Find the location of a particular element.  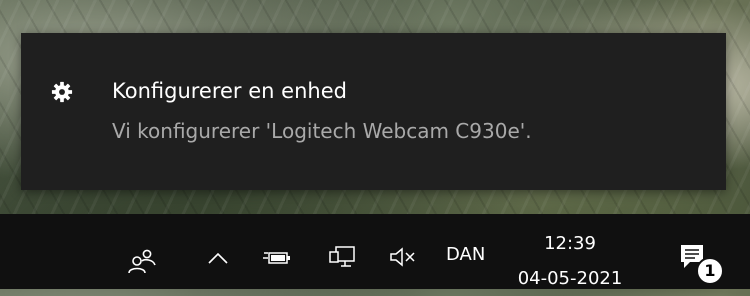

input-language-indicator: DAN is located at coordinates (465, 254).